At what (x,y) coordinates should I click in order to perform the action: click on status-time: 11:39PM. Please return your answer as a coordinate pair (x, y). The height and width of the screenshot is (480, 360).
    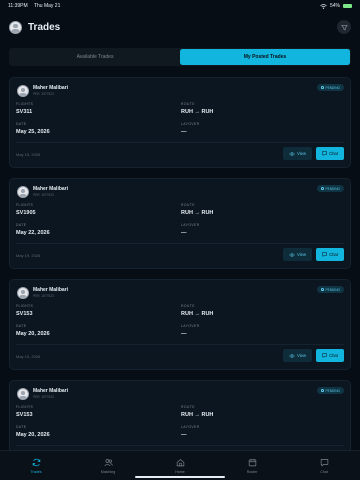
    Looking at the image, I should click on (18, 6).